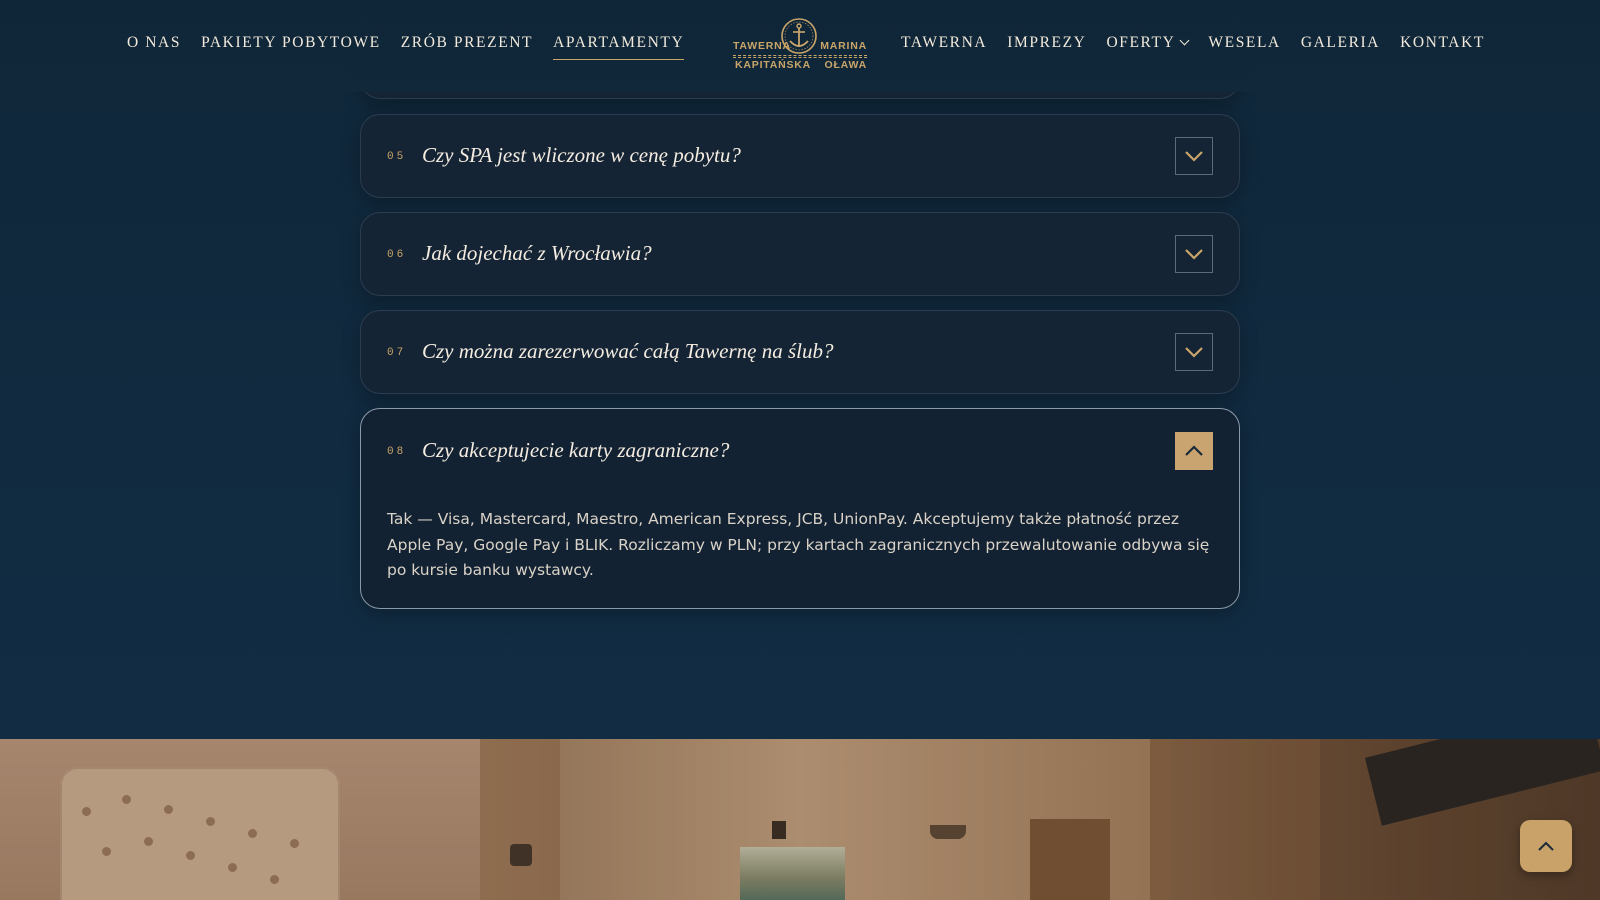 Image resolution: width=1600 pixels, height=900 pixels. Describe the element at coordinates (397, 157) in the screenshot. I see `faq-number: 05` at that location.